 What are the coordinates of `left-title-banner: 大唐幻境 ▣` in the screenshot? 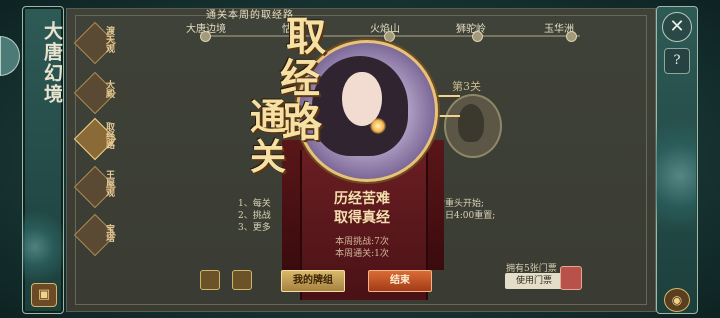 It's located at (43, 160).